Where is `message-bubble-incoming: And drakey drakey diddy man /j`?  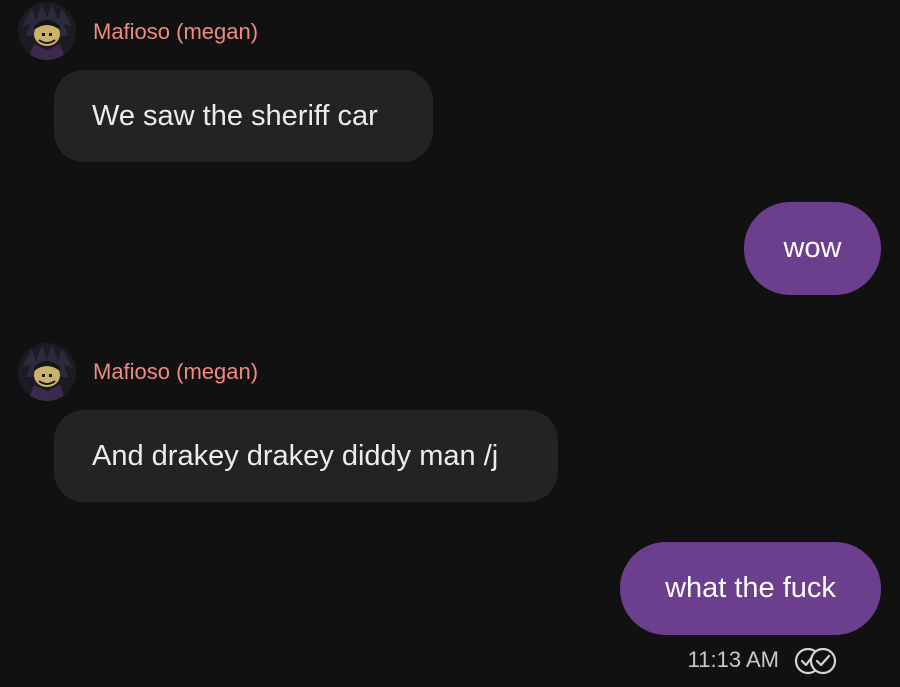
message-bubble-incoming: And drakey drakey diddy man /j is located at coordinates (306, 456).